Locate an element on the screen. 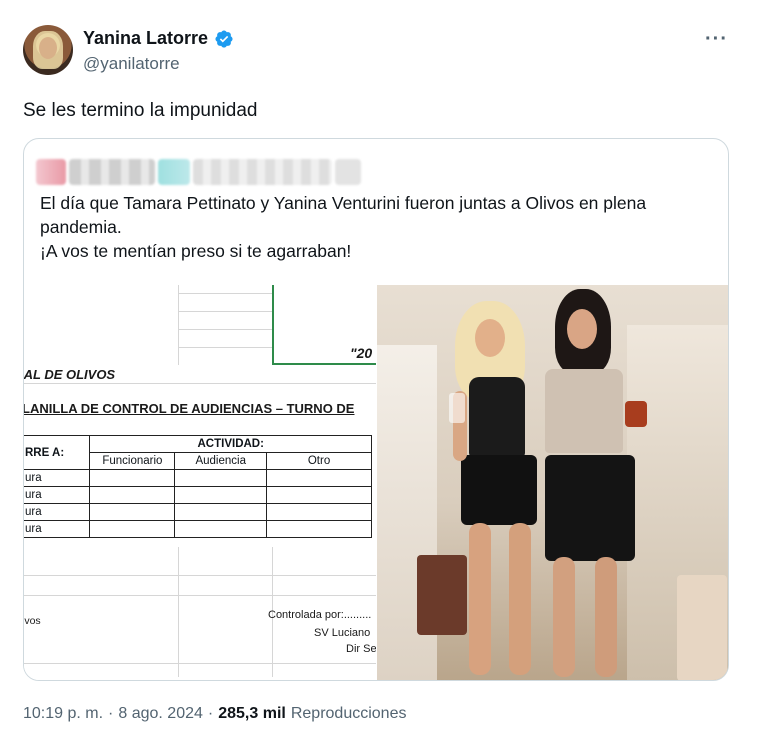  author-name-row: Yanina Latorre is located at coordinates (158, 38).